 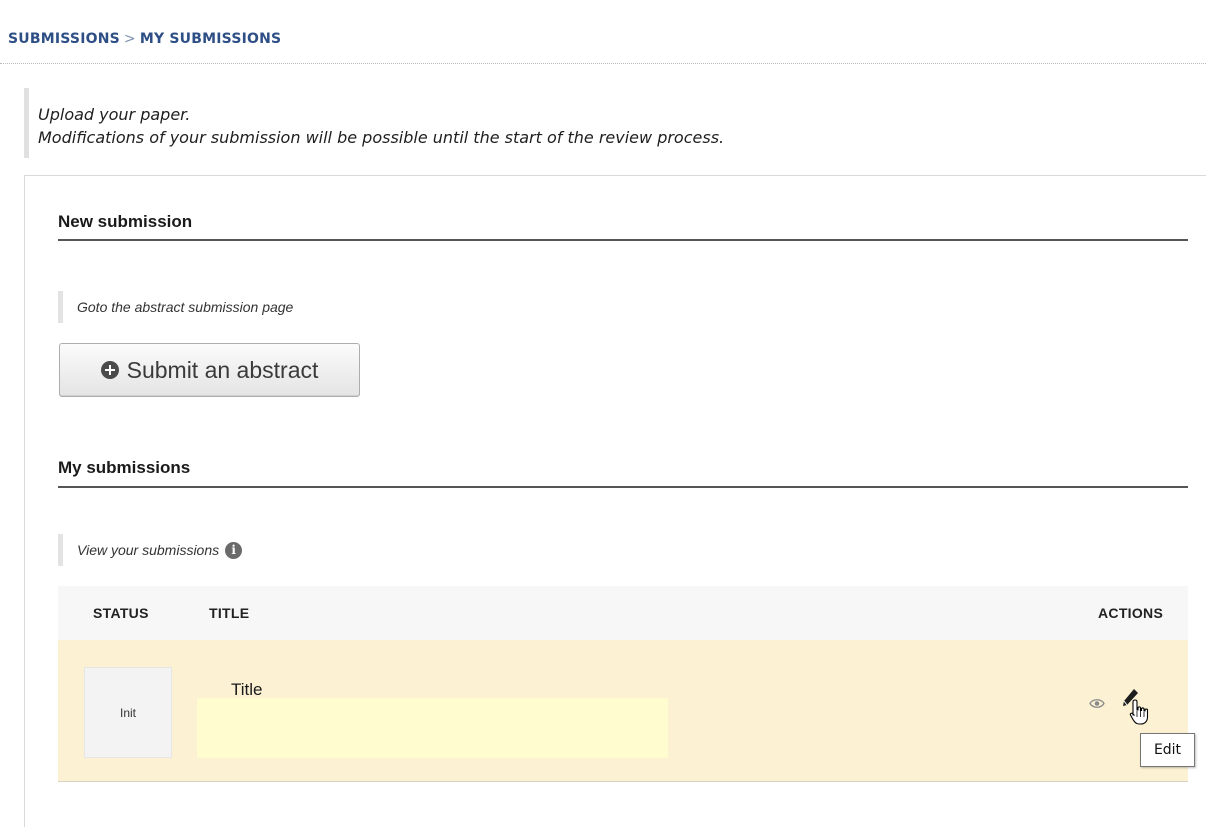 I want to click on status-badge: Init, so click(x=128, y=712).